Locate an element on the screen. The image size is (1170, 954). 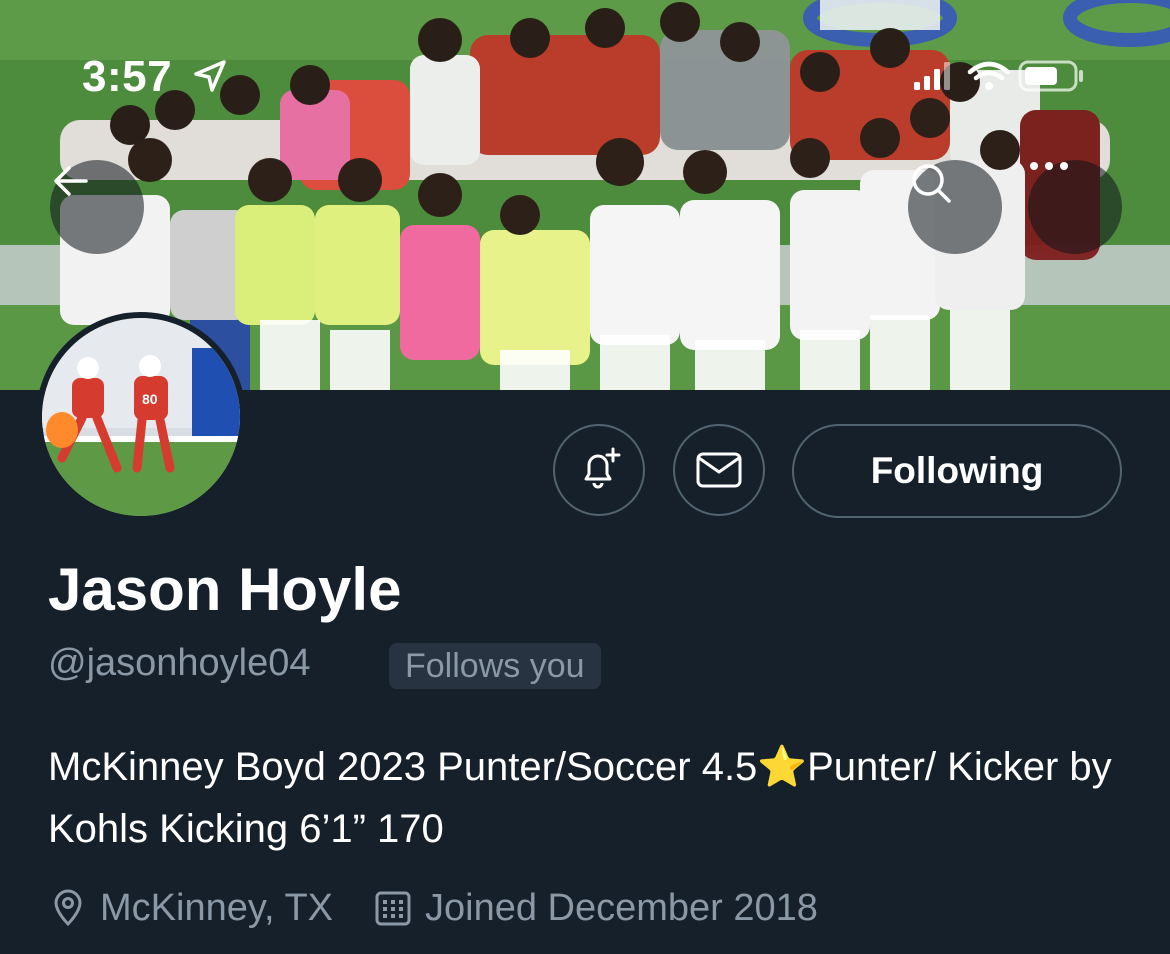
svg-text: 80 is located at coordinates (150, 399).